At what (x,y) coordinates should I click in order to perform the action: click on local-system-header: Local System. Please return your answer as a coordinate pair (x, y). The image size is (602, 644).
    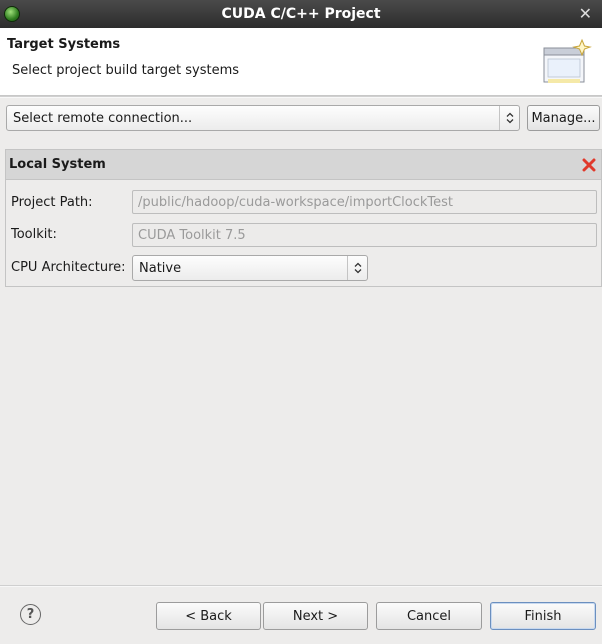
    Looking at the image, I should click on (303, 165).